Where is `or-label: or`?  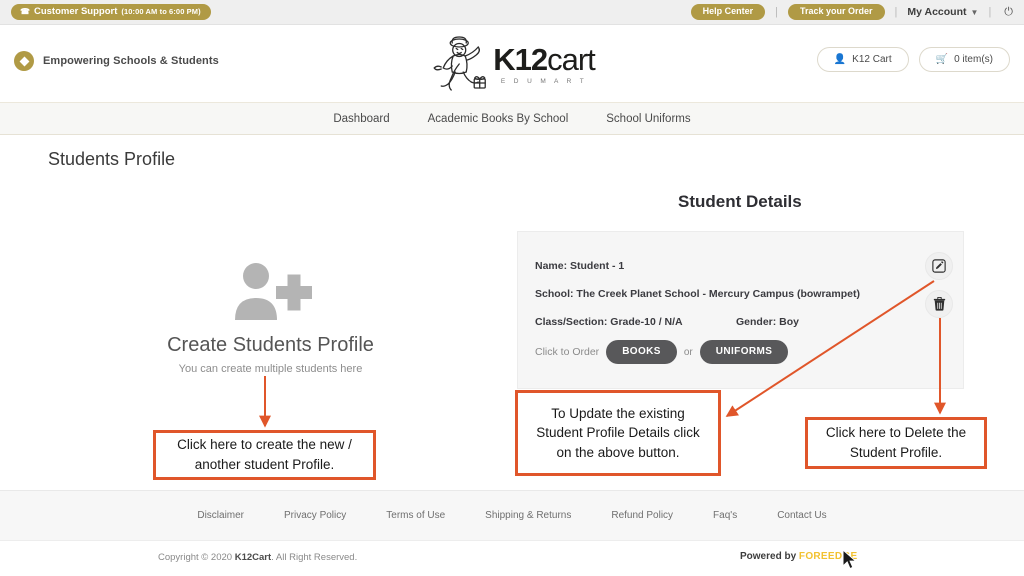
or-label: or is located at coordinates (688, 352).